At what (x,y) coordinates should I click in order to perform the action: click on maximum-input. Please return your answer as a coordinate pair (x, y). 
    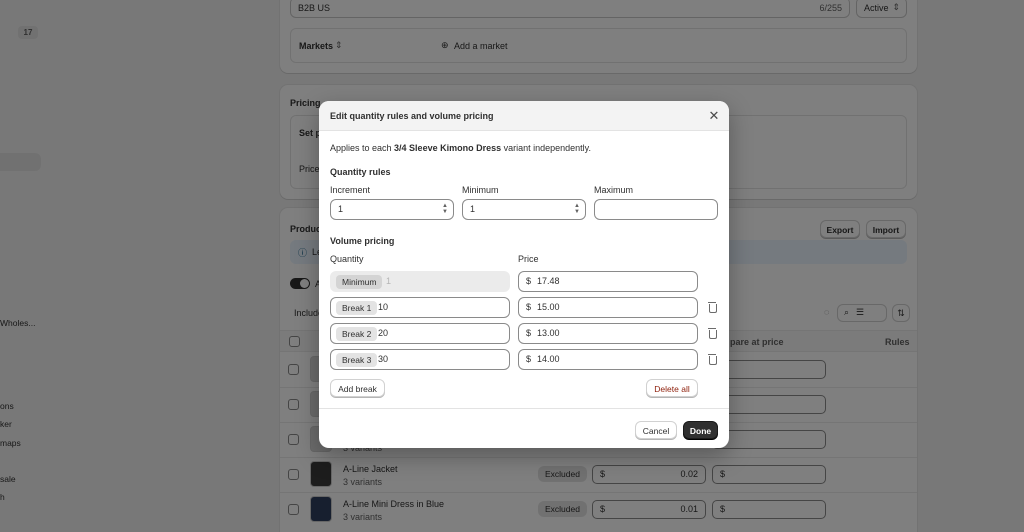
    Looking at the image, I should click on (656, 209).